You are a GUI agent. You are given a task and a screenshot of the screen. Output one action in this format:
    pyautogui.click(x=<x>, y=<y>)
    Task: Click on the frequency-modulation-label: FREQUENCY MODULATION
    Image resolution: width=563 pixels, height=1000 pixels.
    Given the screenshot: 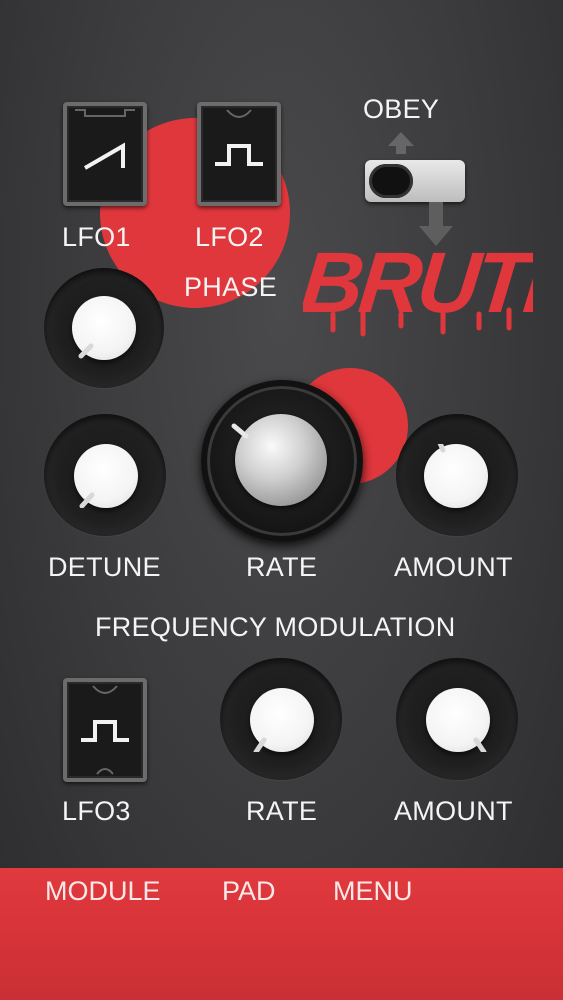 What is the action you would take?
    pyautogui.click(x=275, y=627)
    